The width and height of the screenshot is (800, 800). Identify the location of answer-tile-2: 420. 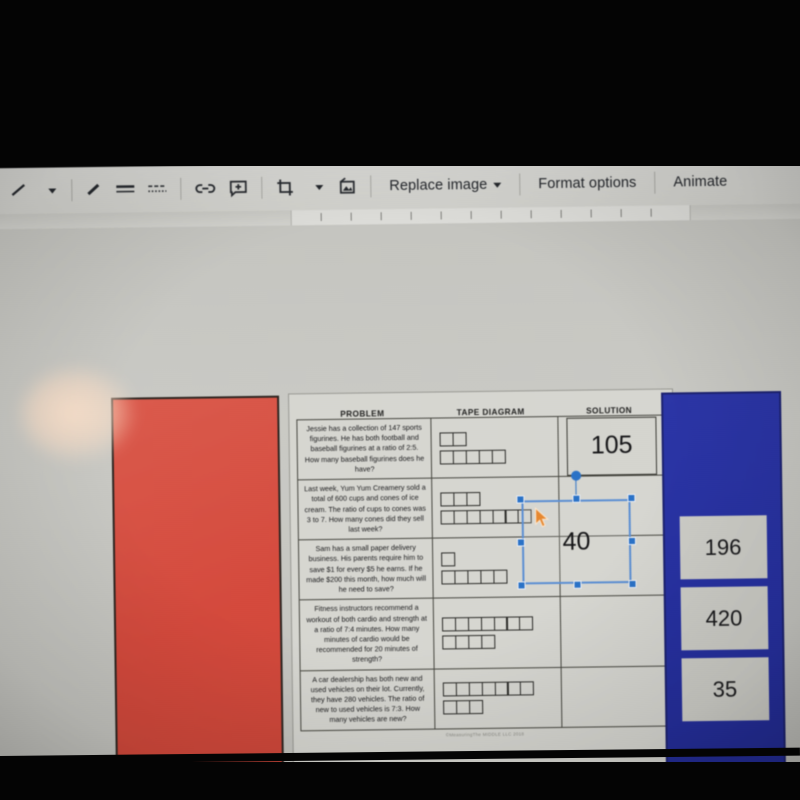
(724, 618).